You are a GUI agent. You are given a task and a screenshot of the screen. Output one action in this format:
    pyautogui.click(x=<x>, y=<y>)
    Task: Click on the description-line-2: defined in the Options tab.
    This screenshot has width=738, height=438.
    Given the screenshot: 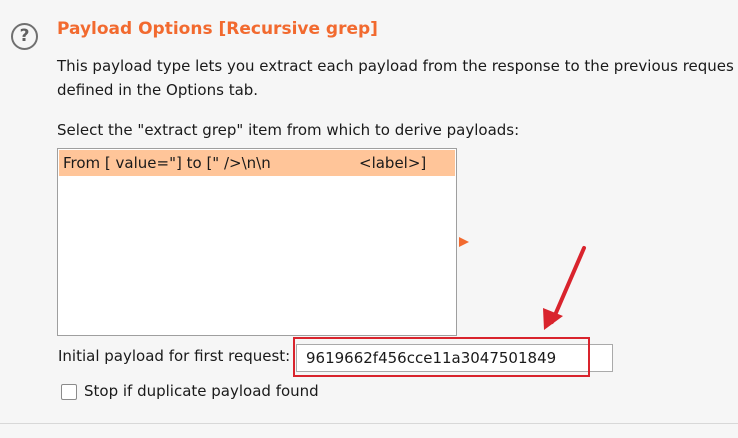 What is the action you would take?
    pyautogui.click(x=158, y=90)
    